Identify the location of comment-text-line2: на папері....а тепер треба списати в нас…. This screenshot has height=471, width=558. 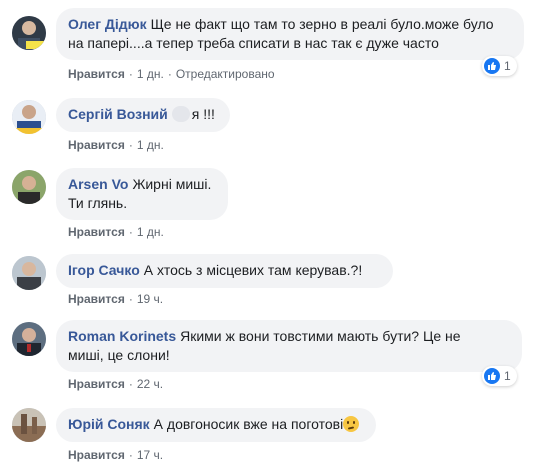
(253, 43).